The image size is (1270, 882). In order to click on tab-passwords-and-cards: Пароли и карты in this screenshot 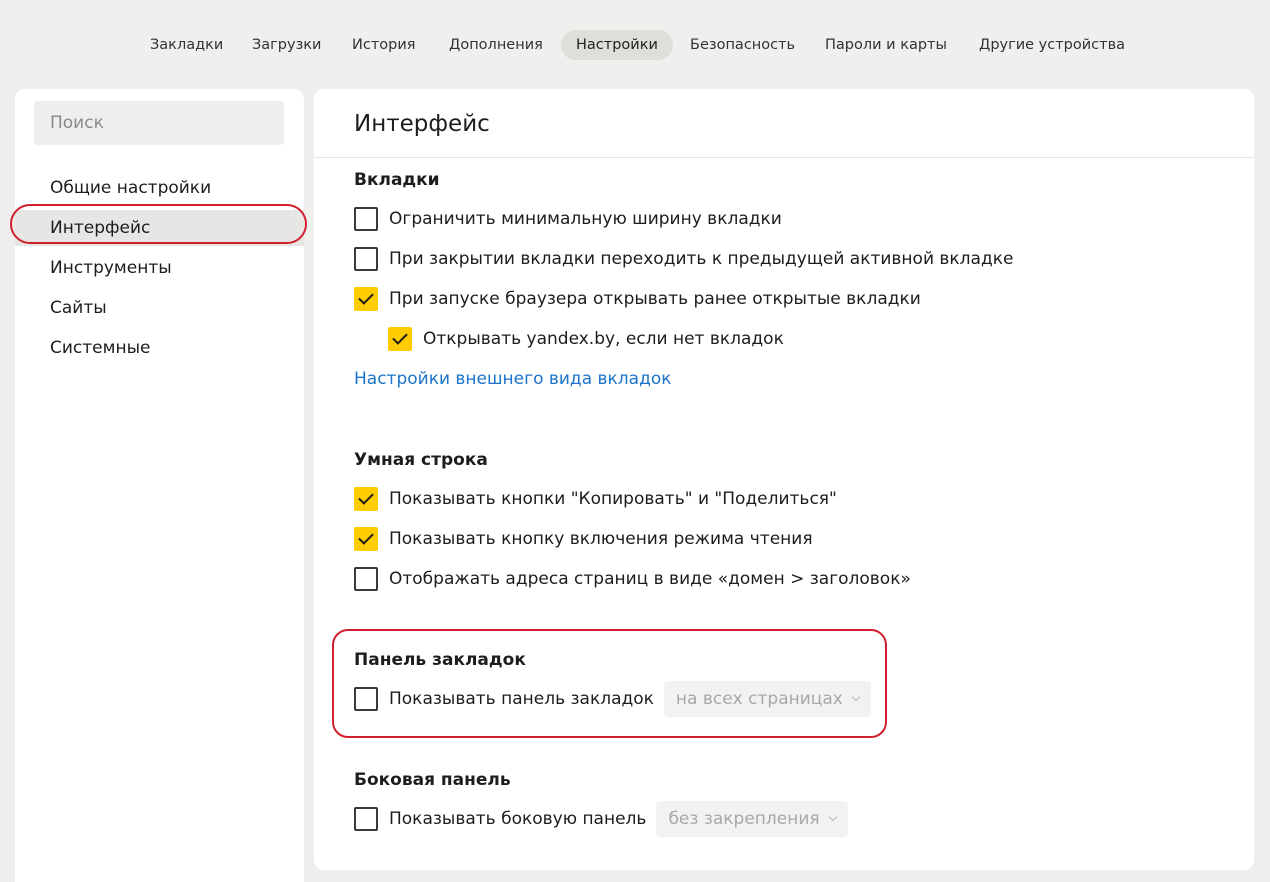, I will do `click(886, 45)`.